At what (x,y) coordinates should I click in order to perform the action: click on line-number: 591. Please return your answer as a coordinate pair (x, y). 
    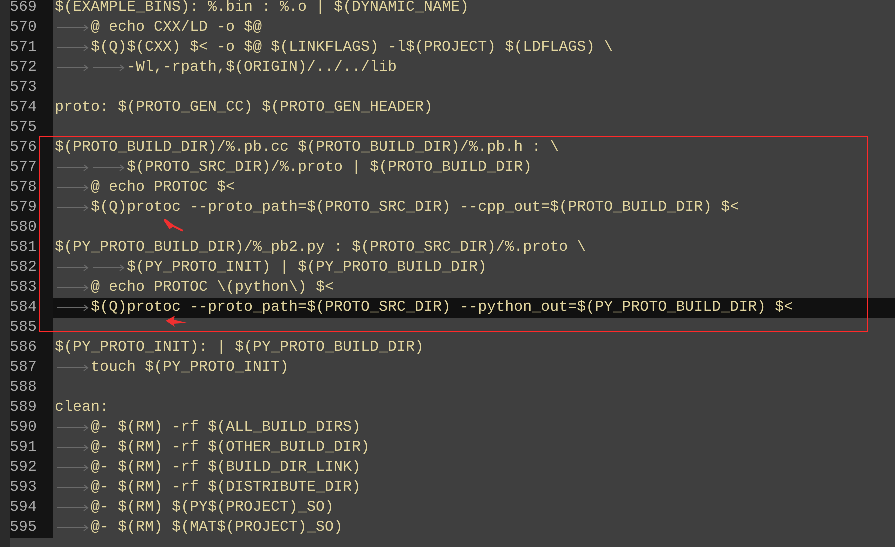
    Looking at the image, I should click on (24, 447).